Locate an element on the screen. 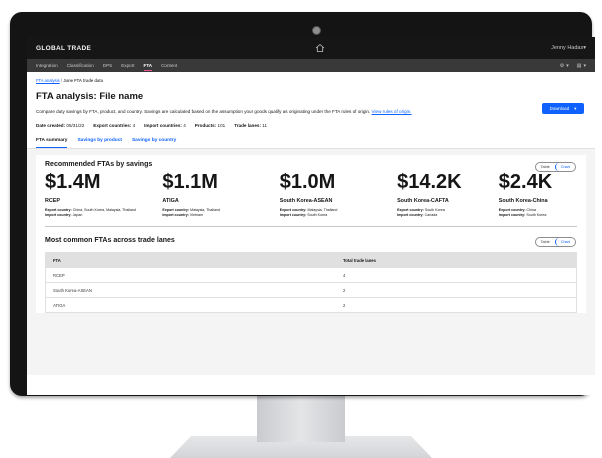 This screenshot has height=458, width=602. rules-of-origin-link: View rules of origin. is located at coordinates (392, 111).